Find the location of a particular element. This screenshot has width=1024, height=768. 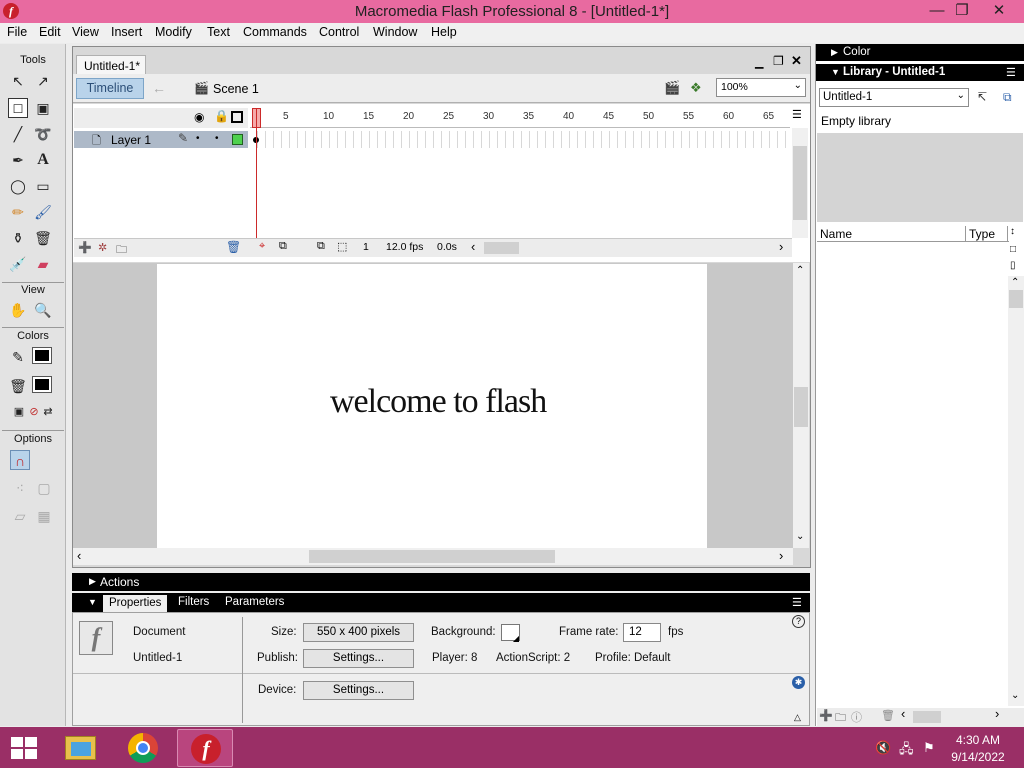

onion-outline-icon: ⧉ is located at coordinates (321, 246).